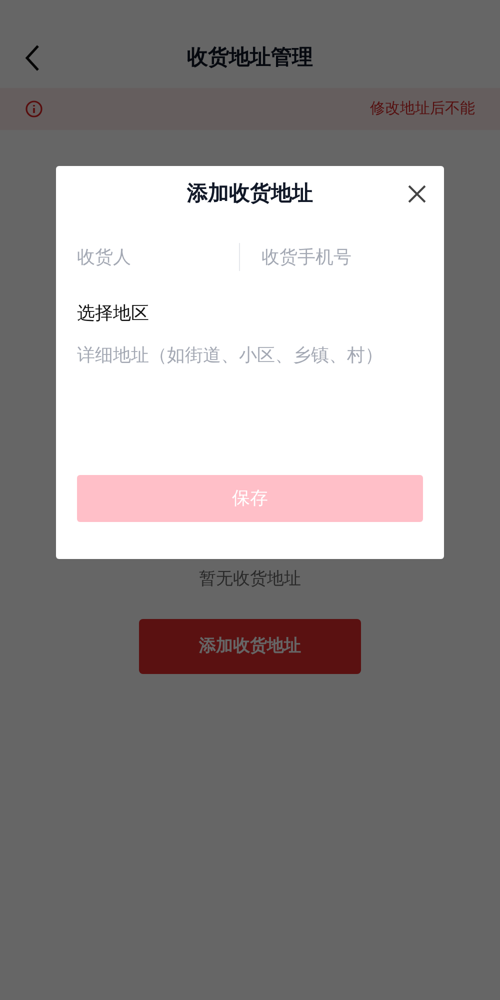 The image size is (500, 1000). What do you see at coordinates (34, 109) in the screenshot?
I see `info-icon` at bounding box center [34, 109].